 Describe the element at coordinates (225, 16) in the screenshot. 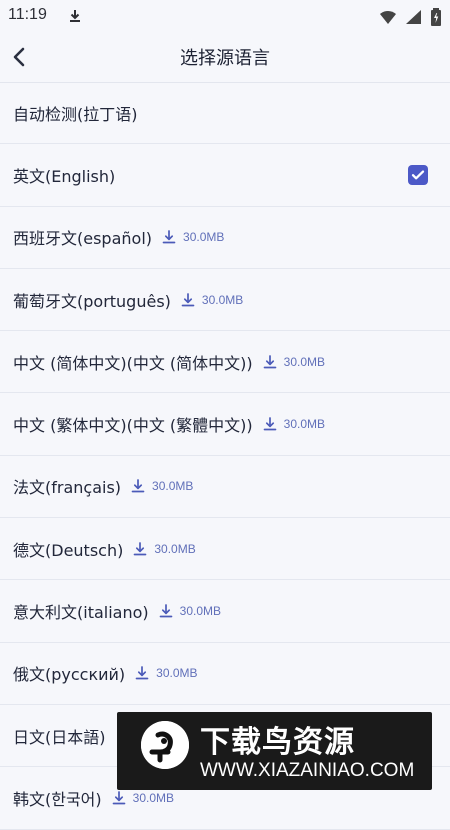

I see `status-bar: 11:19` at that location.